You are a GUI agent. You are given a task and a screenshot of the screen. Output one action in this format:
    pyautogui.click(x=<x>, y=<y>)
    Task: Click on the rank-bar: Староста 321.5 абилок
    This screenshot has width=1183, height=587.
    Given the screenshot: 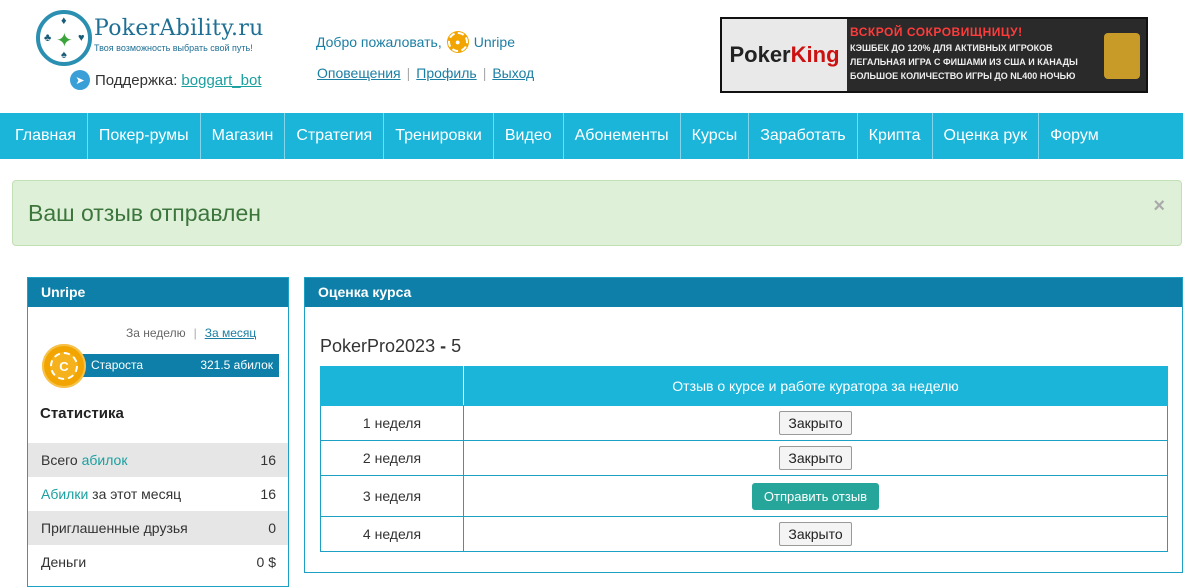 What is the action you would take?
    pyautogui.click(x=176, y=365)
    